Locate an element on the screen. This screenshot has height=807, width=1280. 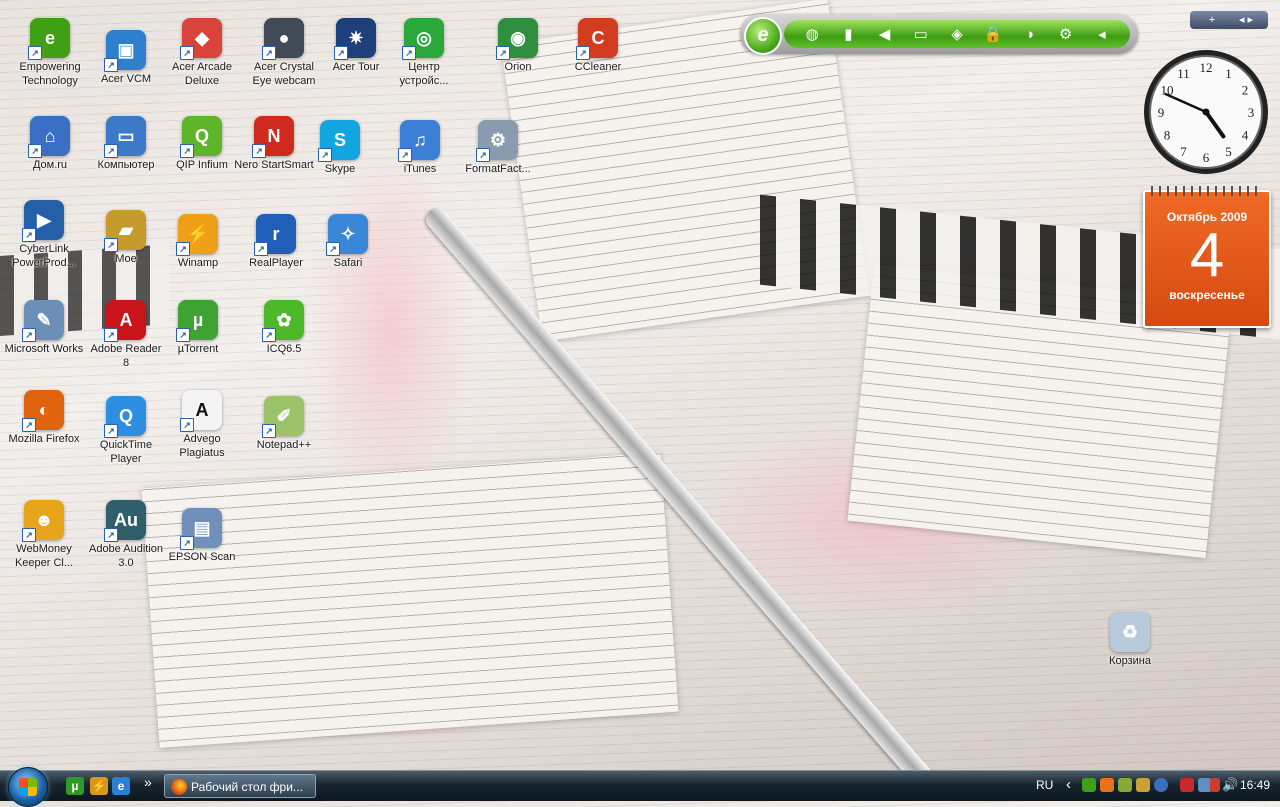
lock-icon: 🔒 is located at coordinates (993, 34).